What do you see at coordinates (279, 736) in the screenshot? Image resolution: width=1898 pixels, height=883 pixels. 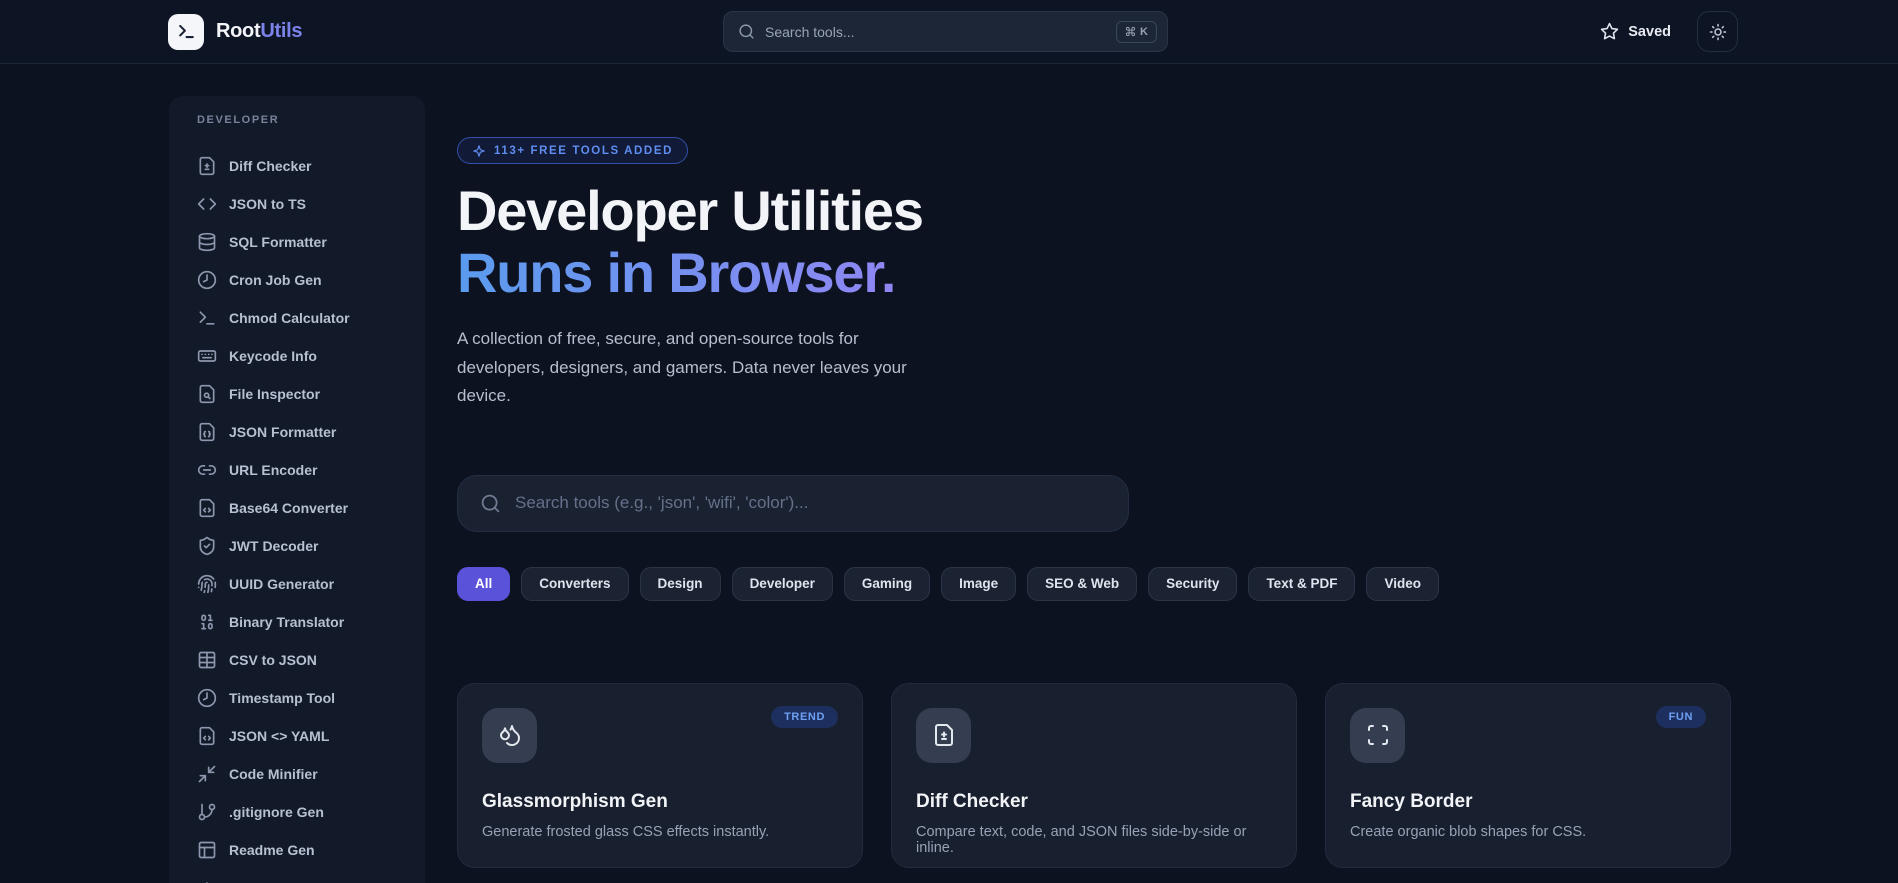 I see `sidebar-item-label: JSON <> YAML` at bounding box center [279, 736].